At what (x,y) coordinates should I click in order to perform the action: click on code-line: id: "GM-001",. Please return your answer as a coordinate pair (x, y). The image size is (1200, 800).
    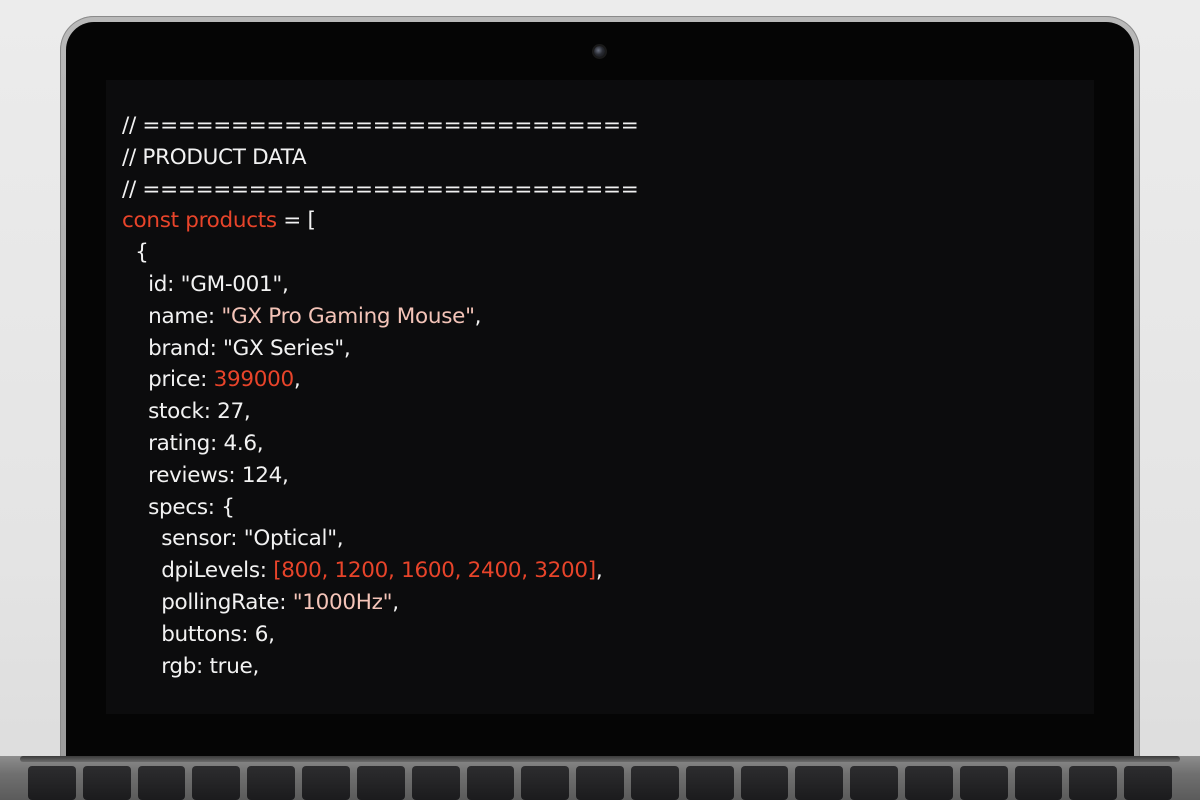
    Looking at the image, I should click on (380, 285).